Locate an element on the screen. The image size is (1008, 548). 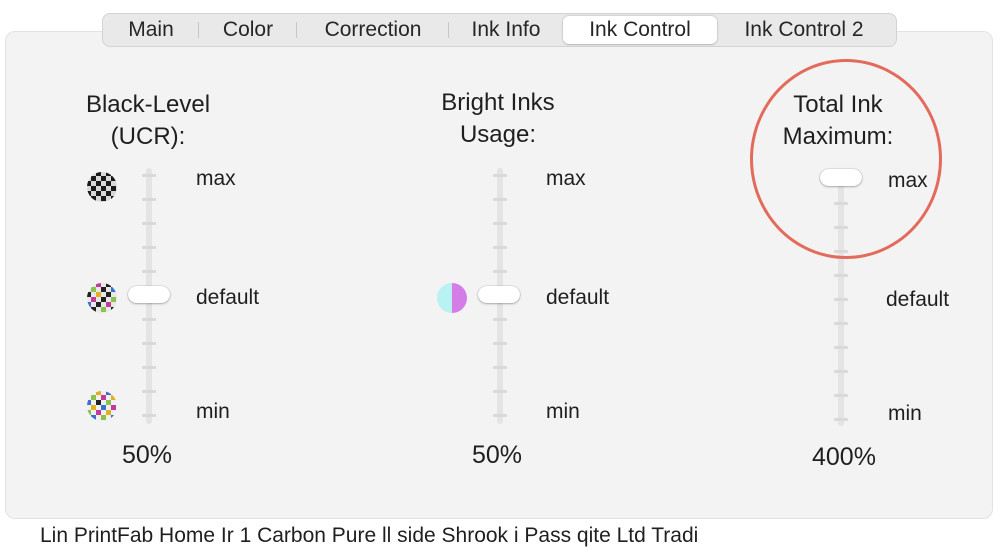
black-ink-max-icon is located at coordinates (102, 187).